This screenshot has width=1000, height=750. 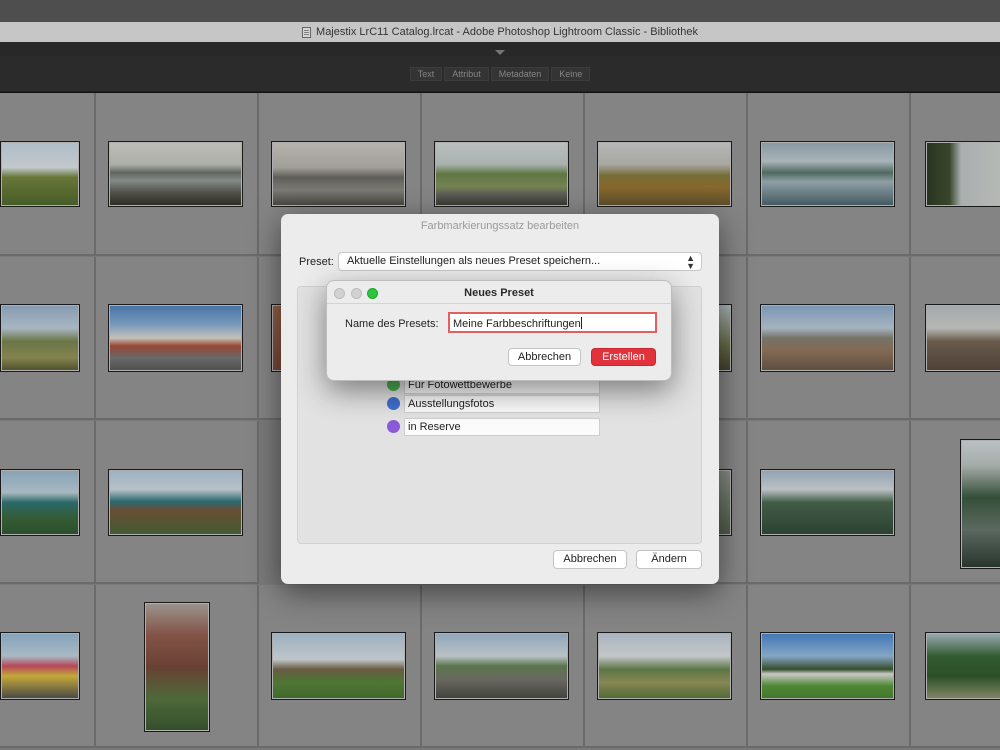 What do you see at coordinates (690, 262) in the screenshot?
I see `select-chevrons-icon: ▲ ▼` at bounding box center [690, 262].